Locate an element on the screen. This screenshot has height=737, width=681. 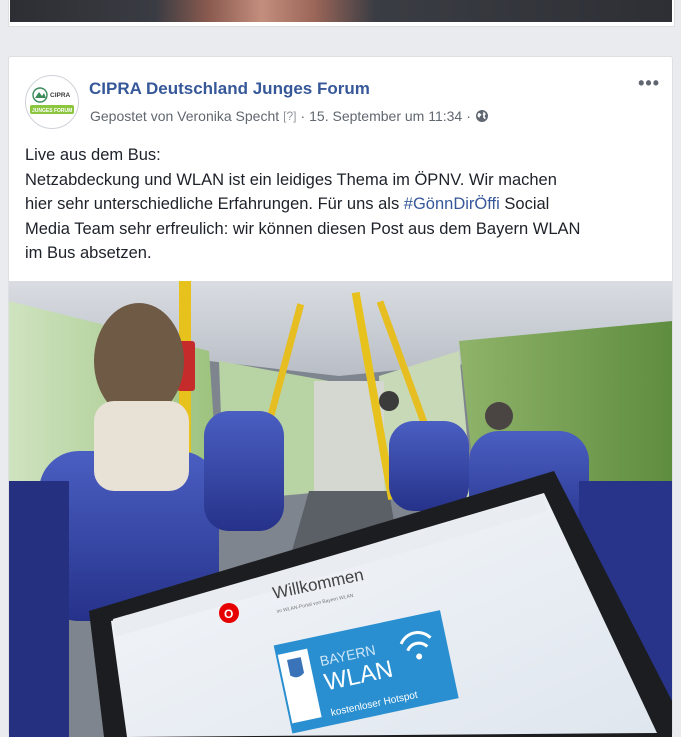
cipra-logo: CIPRA JUNGES FORUM is located at coordinates (52, 102).